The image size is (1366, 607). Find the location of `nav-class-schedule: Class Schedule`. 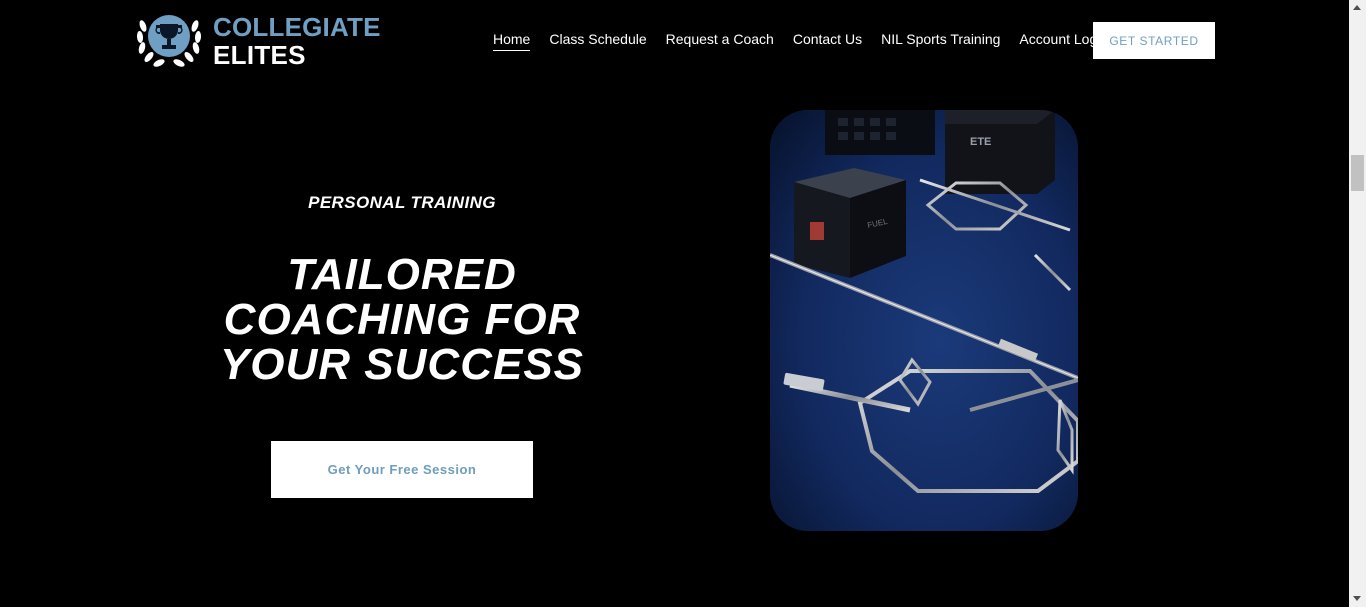

nav-class-schedule: Class Schedule is located at coordinates (597, 41).